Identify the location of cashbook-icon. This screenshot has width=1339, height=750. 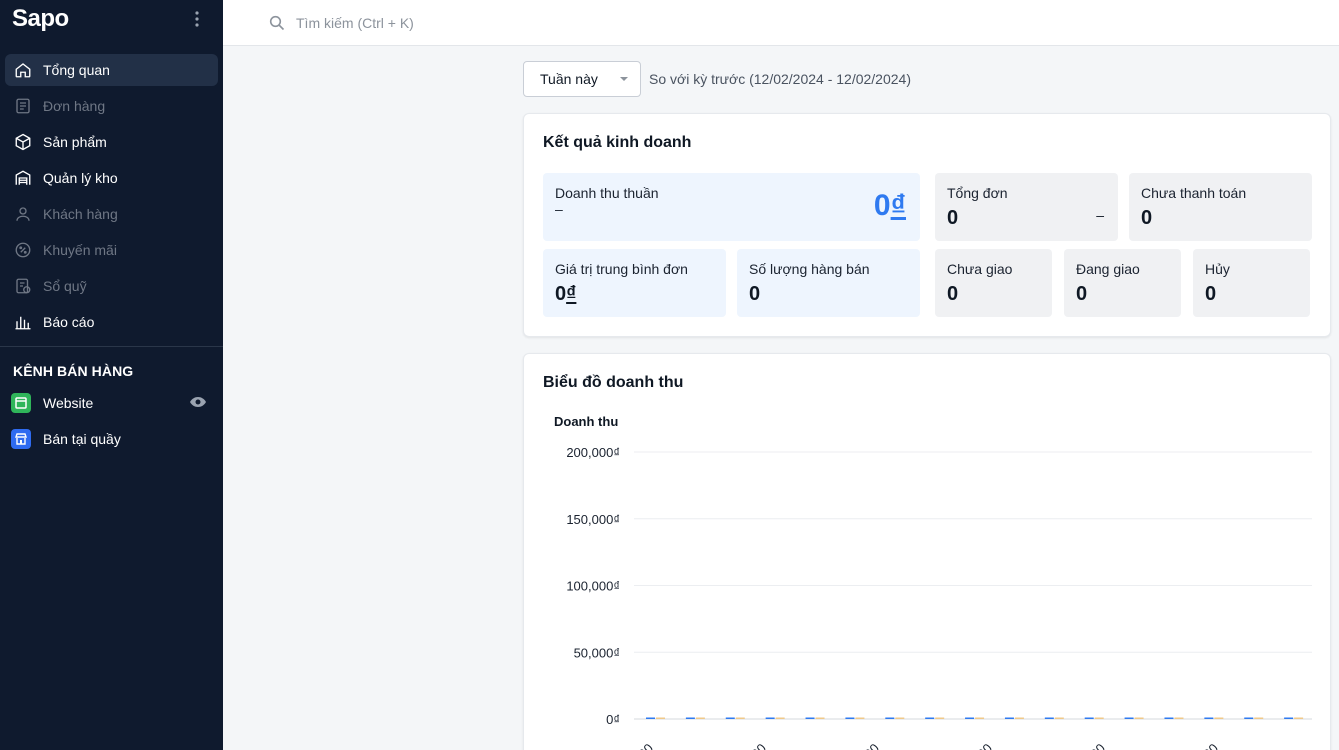
(23, 286).